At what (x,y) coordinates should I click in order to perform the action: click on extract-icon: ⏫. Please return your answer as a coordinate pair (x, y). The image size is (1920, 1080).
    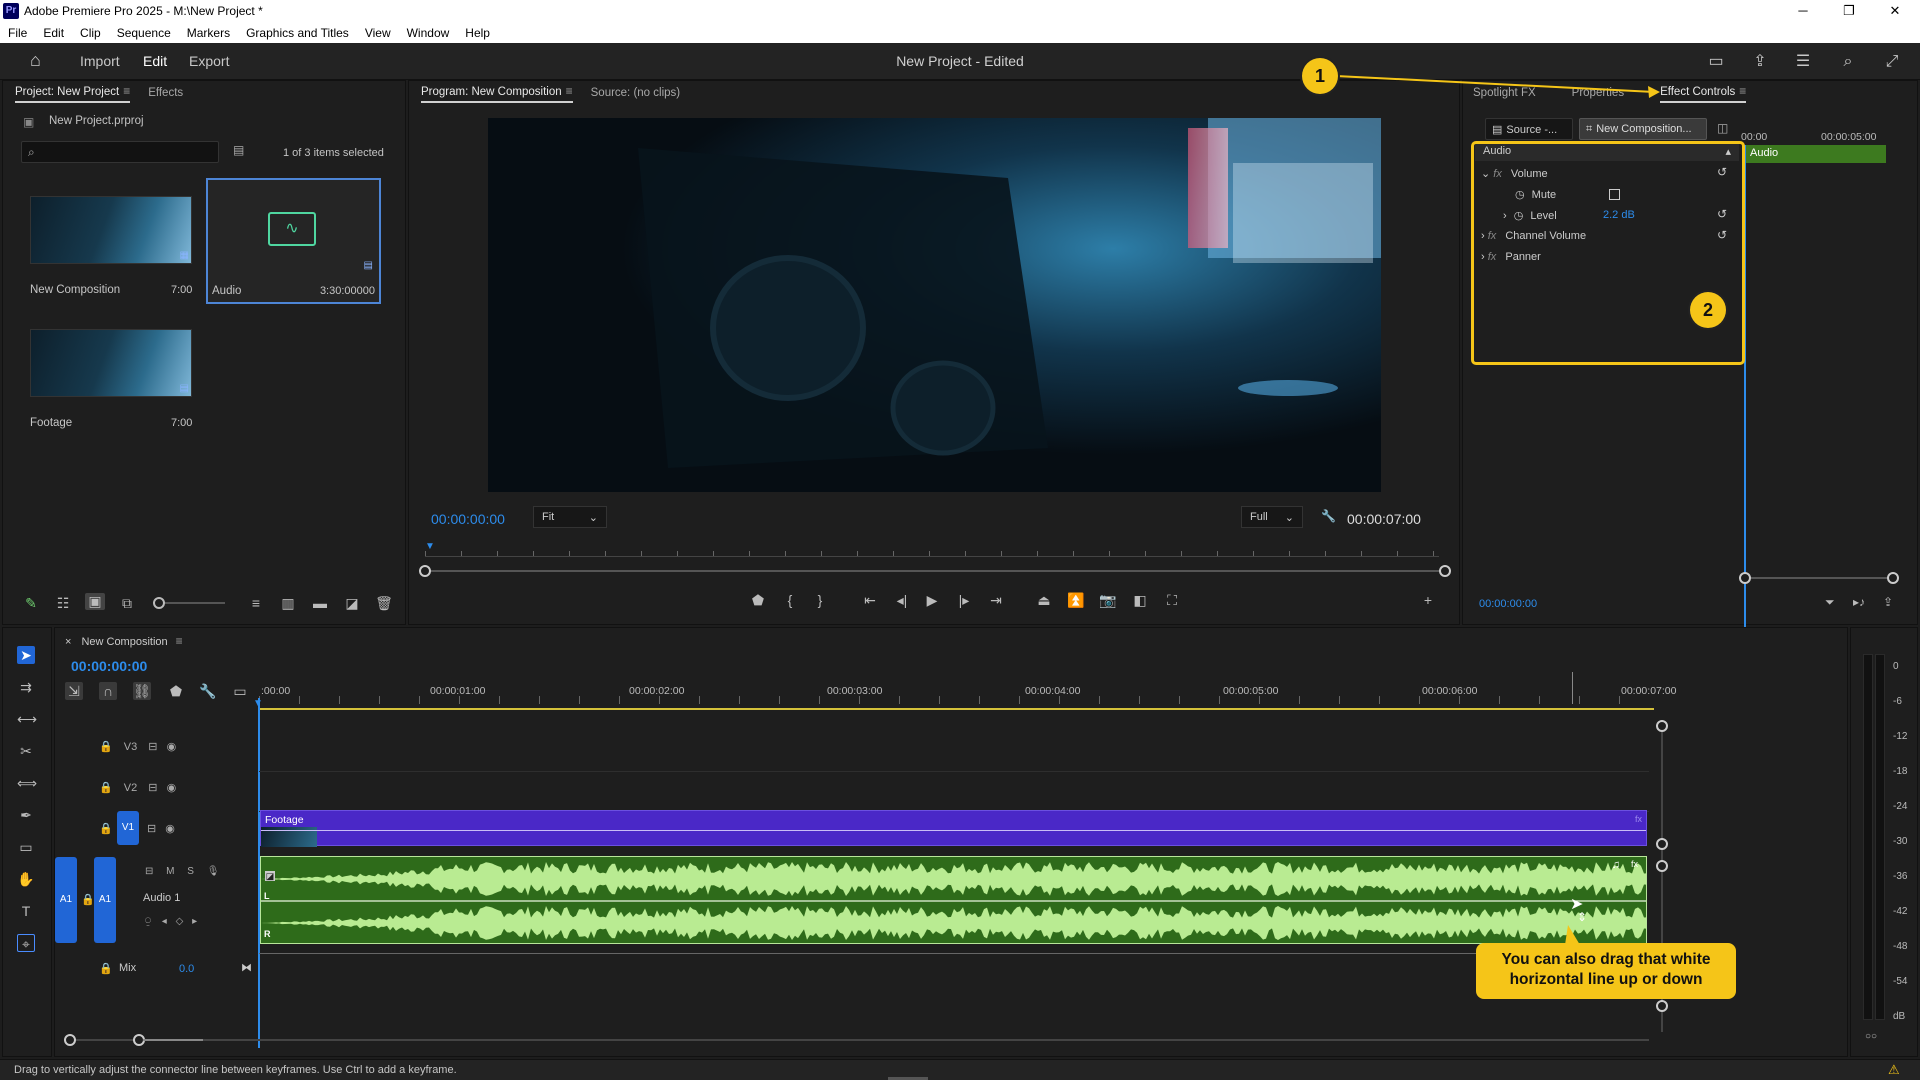
    Looking at the image, I should click on (1076, 600).